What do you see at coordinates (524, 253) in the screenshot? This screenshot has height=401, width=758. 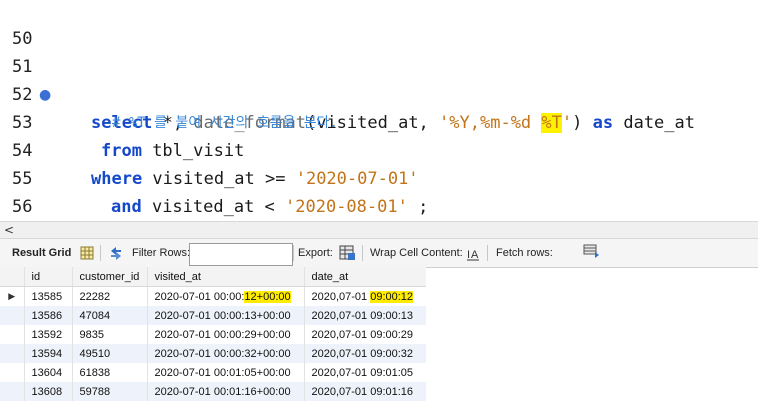 I see `fetch-rows-label: Fetch rows:` at bounding box center [524, 253].